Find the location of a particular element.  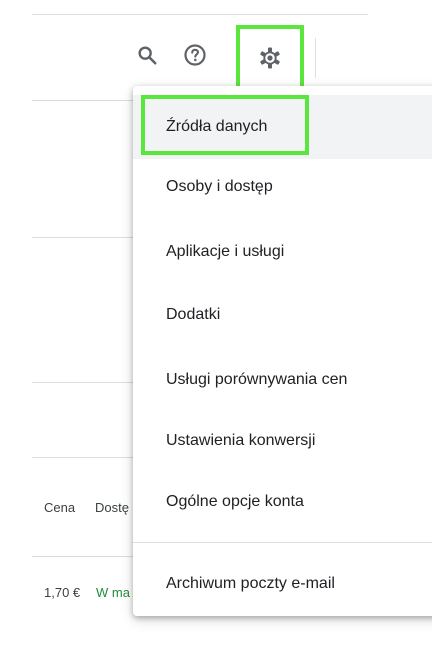

availability-column-header: Dostę is located at coordinates (112, 507).